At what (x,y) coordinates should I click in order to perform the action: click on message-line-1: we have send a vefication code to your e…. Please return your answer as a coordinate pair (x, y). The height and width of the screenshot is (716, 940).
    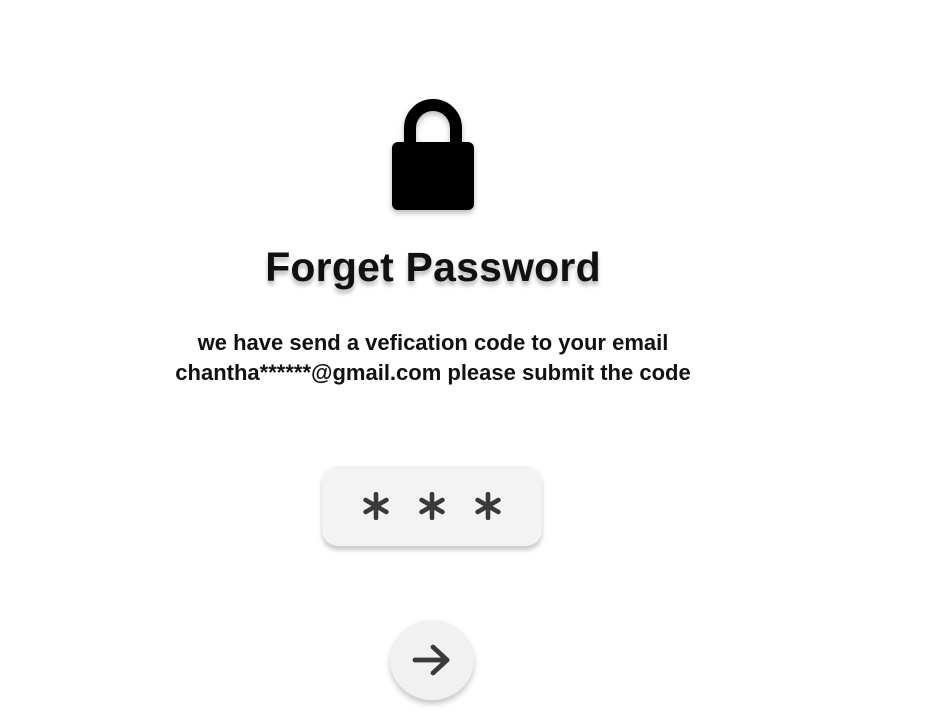
    Looking at the image, I should click on (433, 342).